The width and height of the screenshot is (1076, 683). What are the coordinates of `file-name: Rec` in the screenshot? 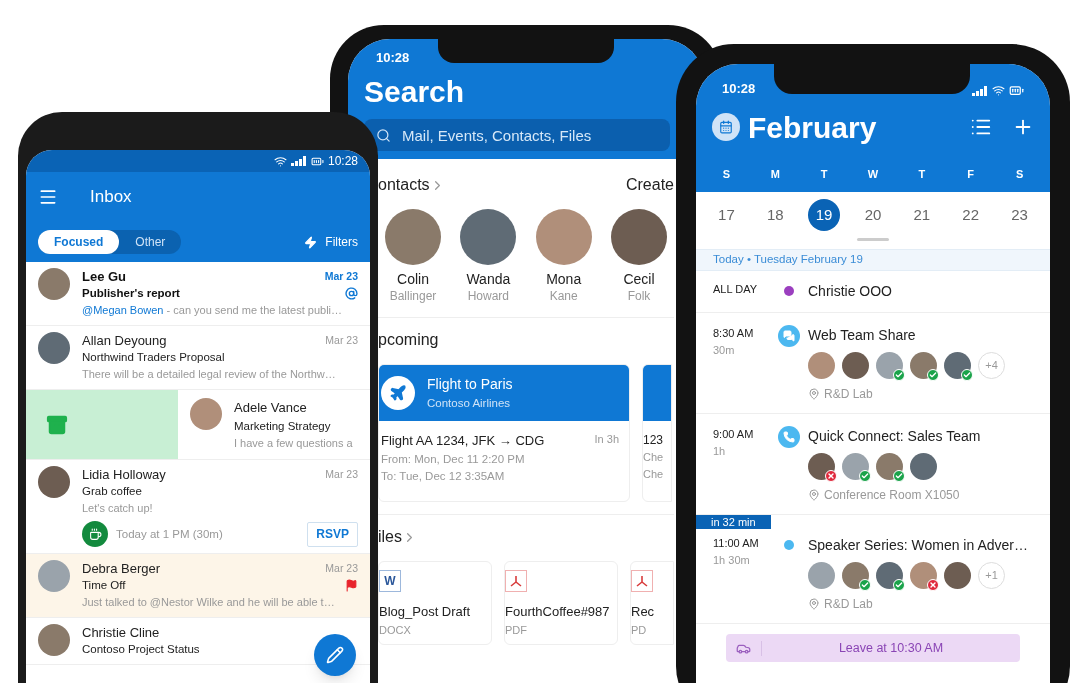 It's located at (643, 612).